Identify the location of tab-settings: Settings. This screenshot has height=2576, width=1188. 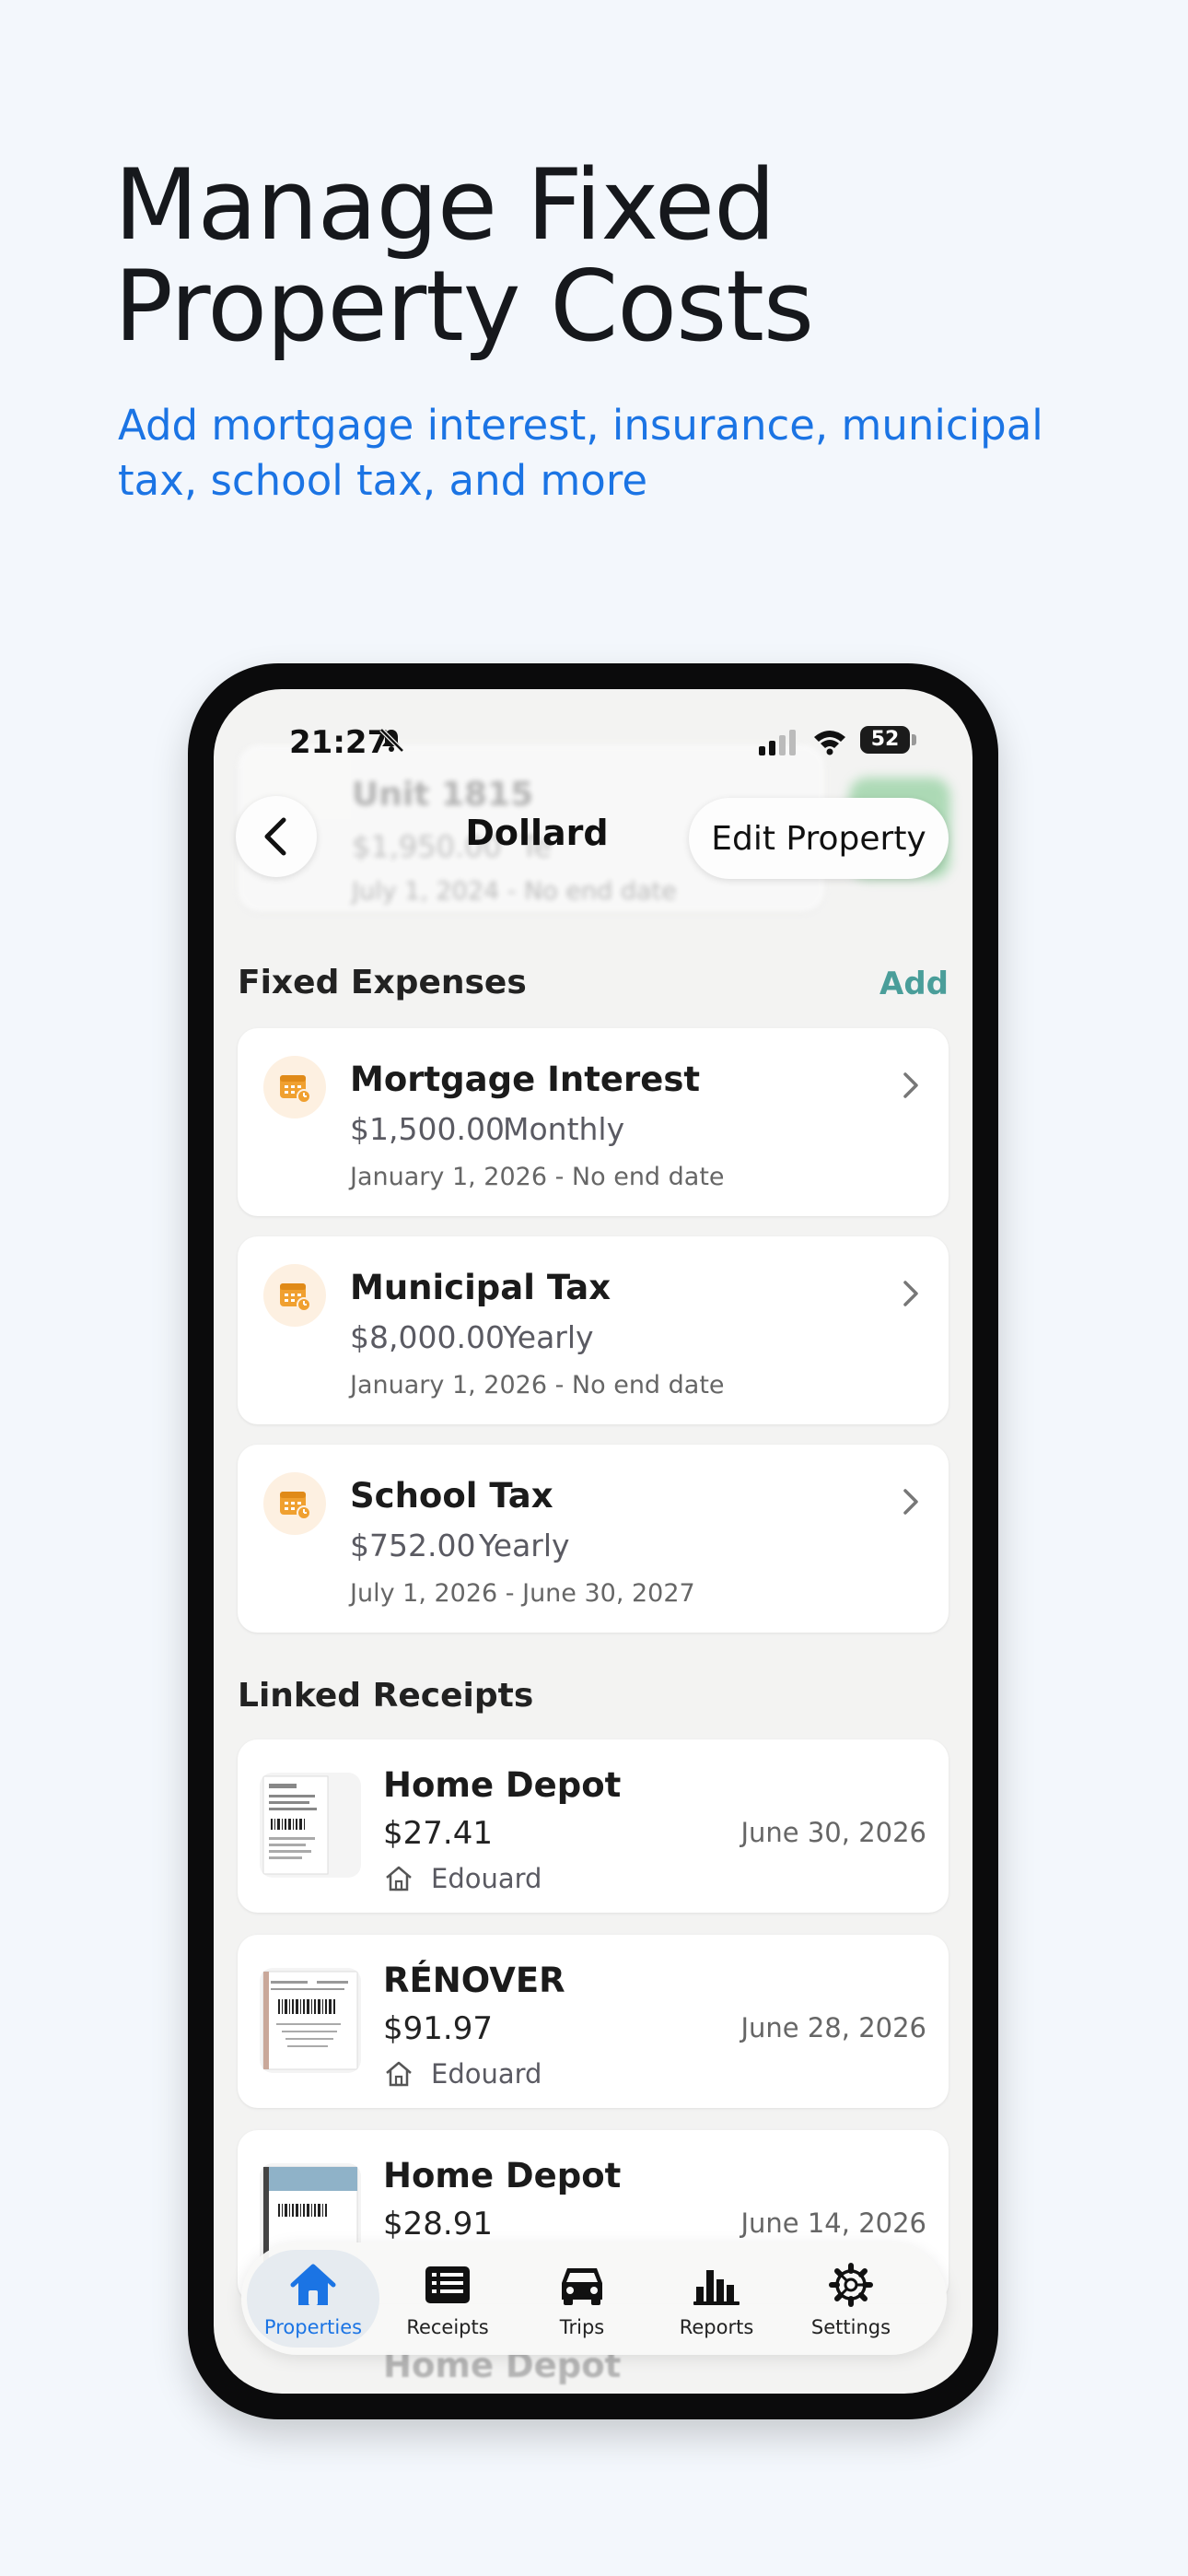
(851, 2299).